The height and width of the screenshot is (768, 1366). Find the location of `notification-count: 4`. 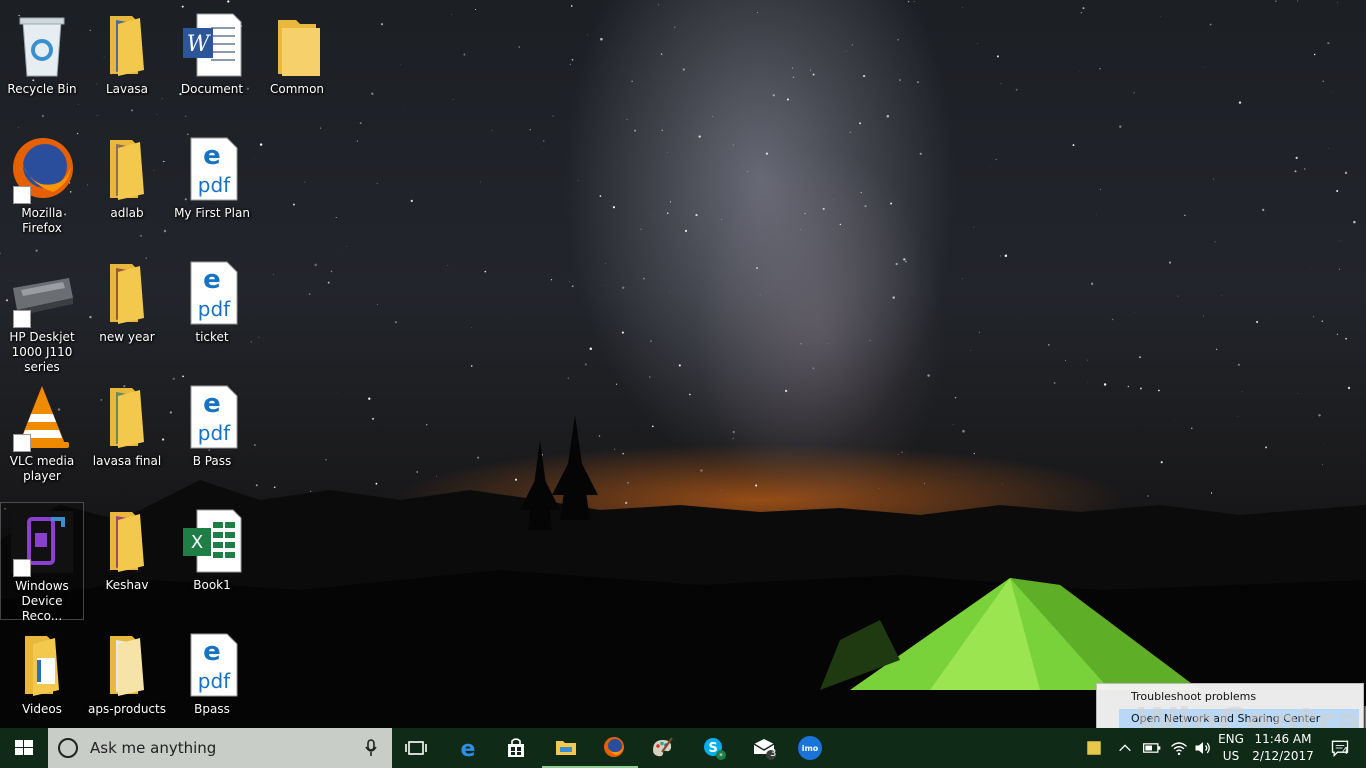

notification-count: 4 is located at coordinates (1345, 751).